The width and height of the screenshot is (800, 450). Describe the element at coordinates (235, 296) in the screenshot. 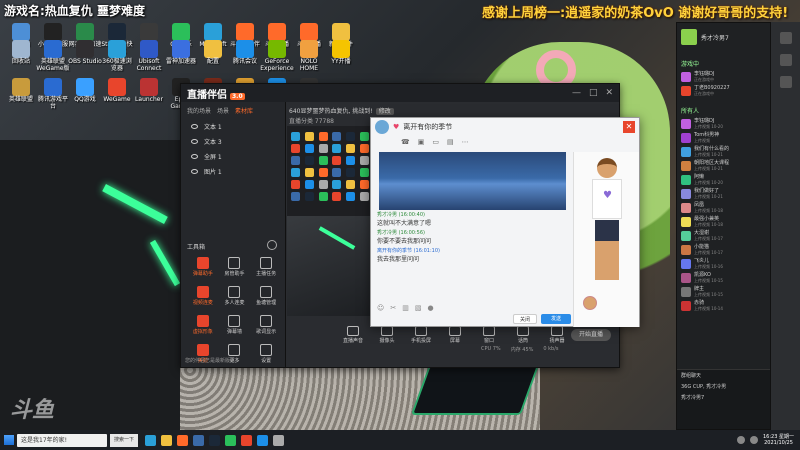

I see `toolbox-item: 多人连麦` at that location.